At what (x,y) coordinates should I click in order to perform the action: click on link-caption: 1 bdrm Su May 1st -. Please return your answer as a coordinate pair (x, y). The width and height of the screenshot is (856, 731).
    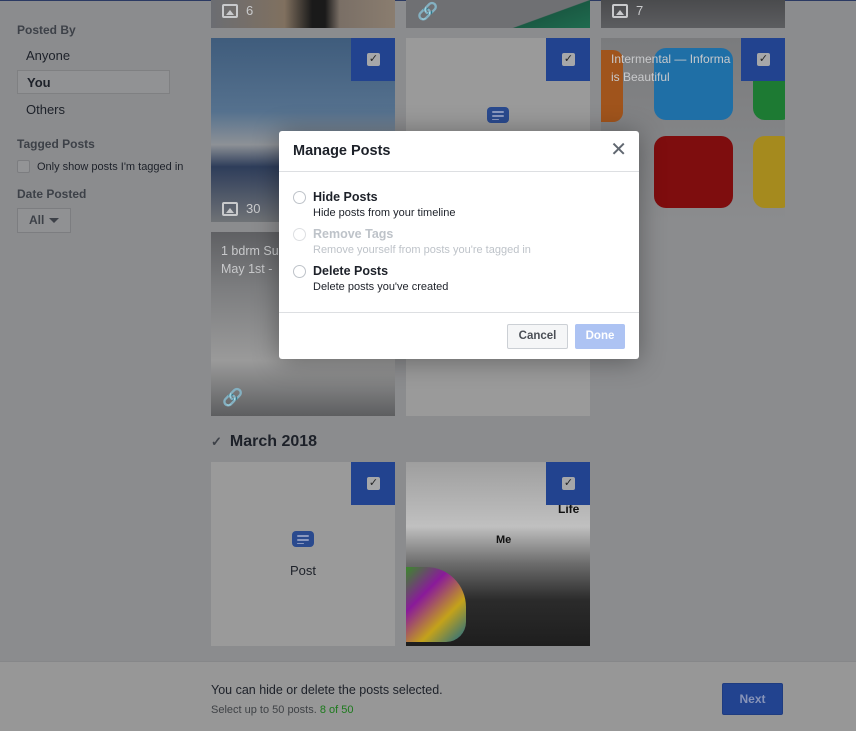
    Looking at the image, I should click on (250, 260).